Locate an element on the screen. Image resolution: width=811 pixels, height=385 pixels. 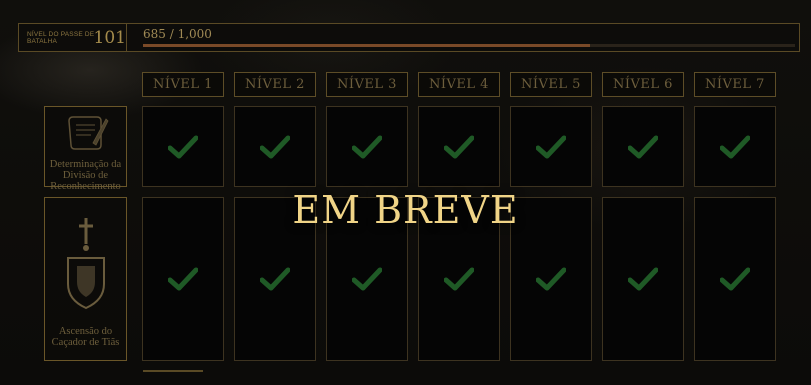
battle-pass-level-number: 101 is located at coordinates (109, 37).